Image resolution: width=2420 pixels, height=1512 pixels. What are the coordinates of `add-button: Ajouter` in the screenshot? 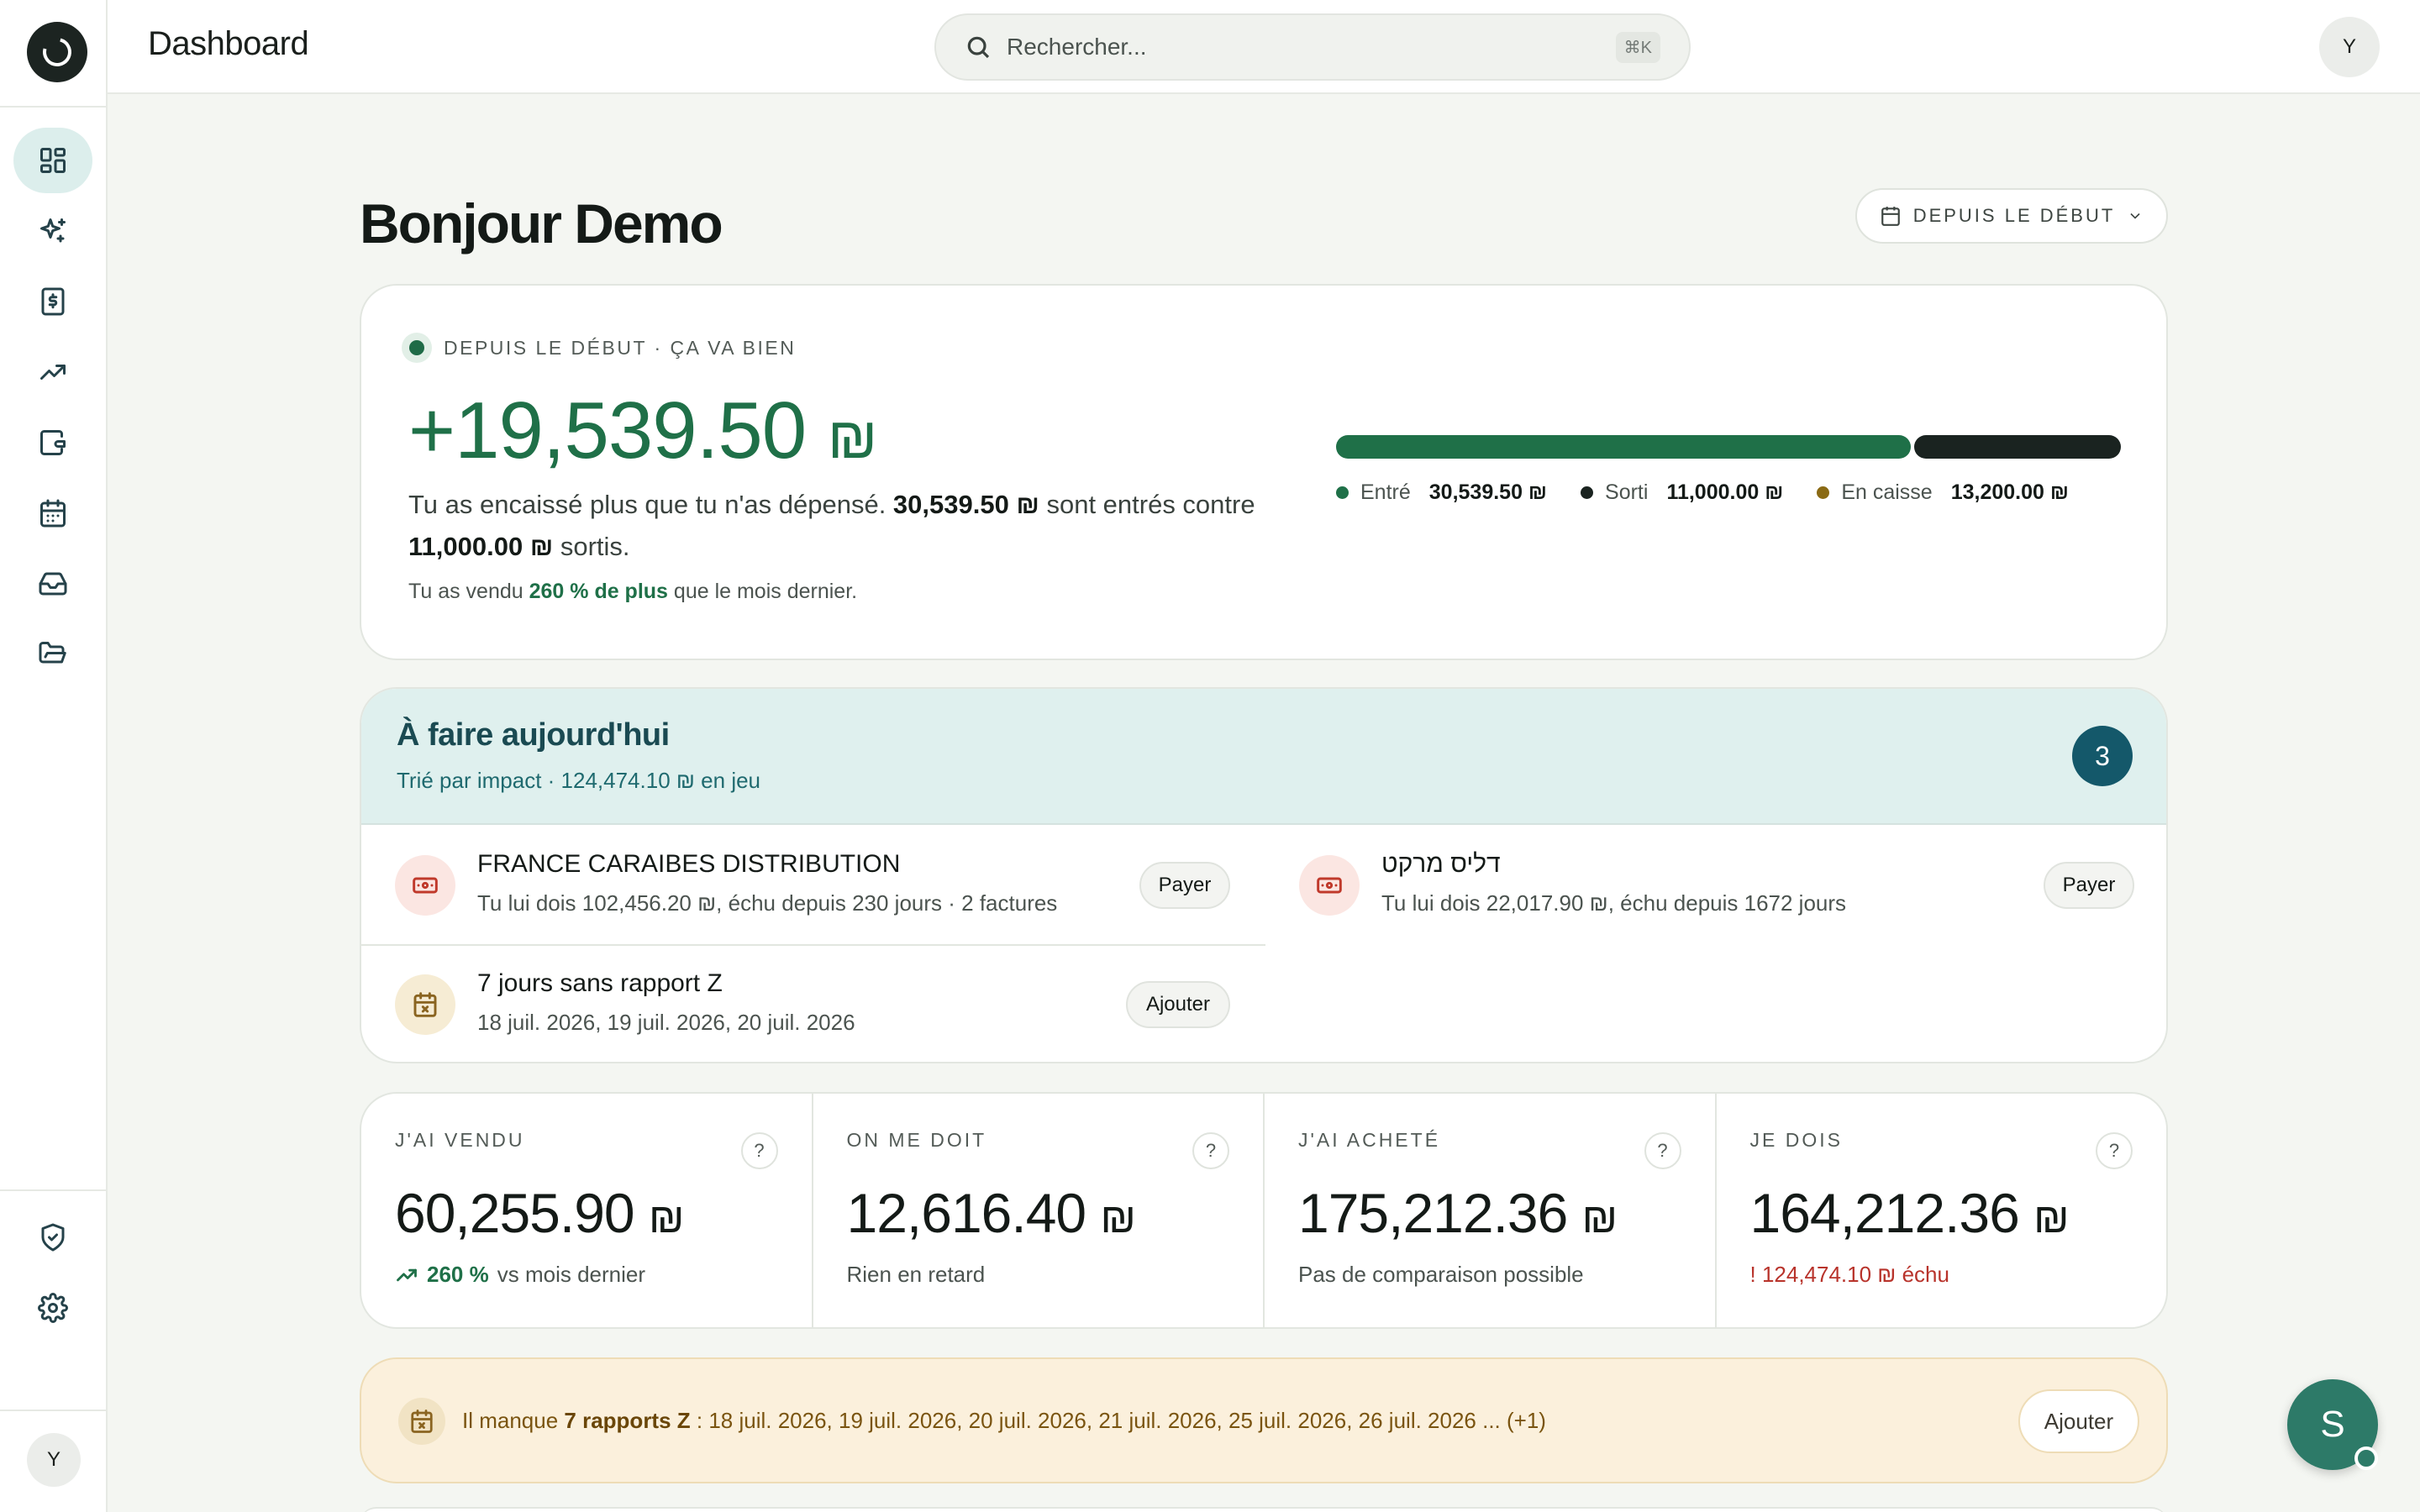 It's located at (1178, 1004).